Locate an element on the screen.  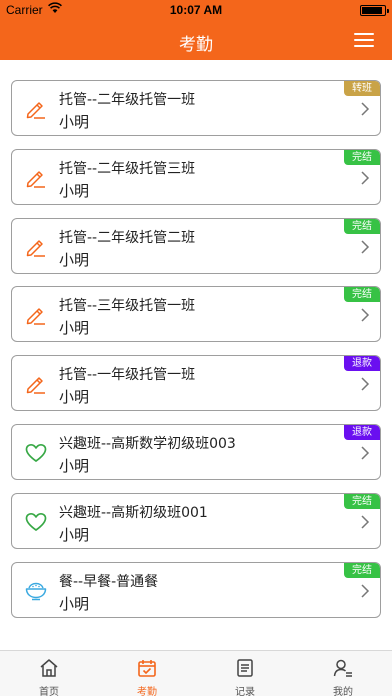
course-name: 托管--一年级托管一班 is located at coordinates (127, 375).